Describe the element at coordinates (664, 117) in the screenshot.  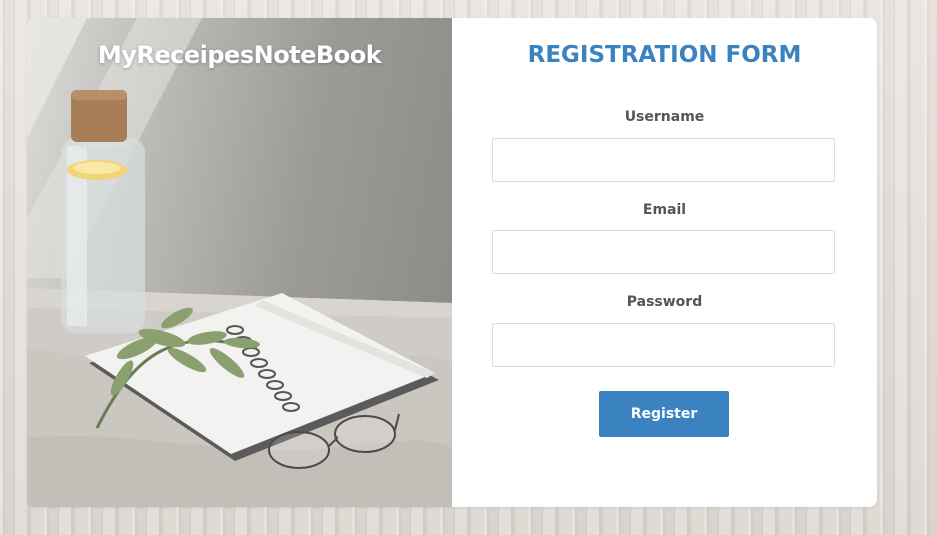
I see `username-label: Username` at that location.